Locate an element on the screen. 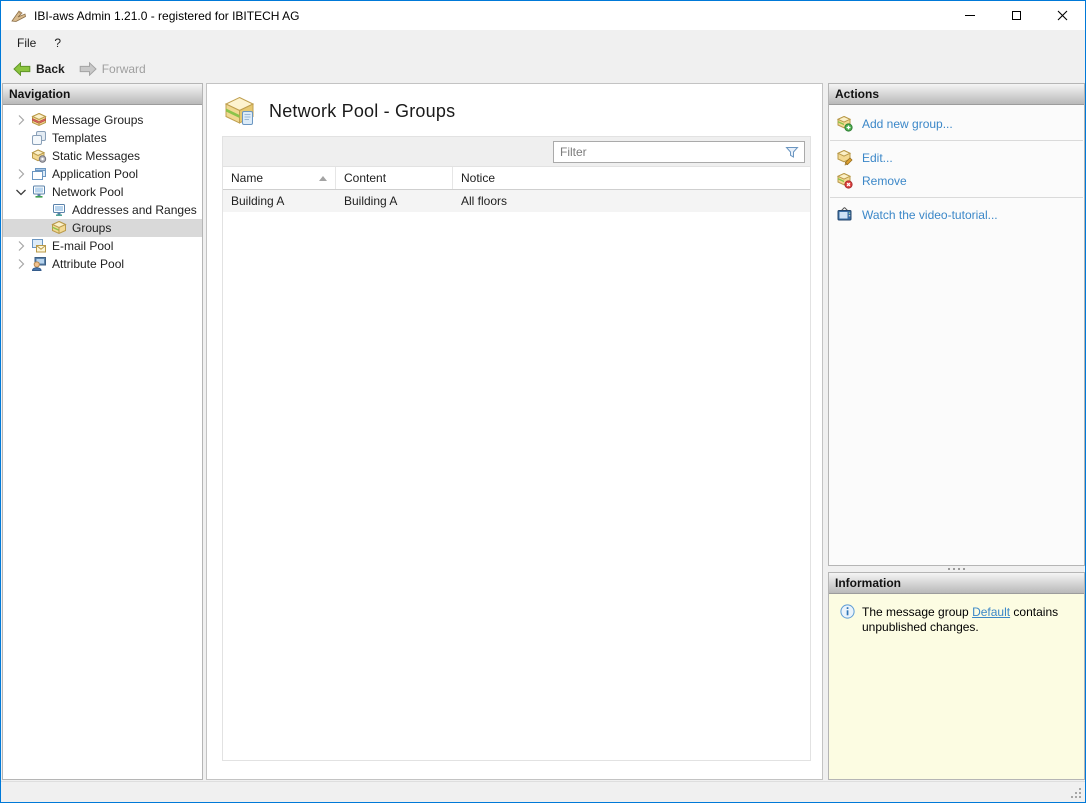  sidebar-item-addresses-and-ranges: Addresses and Ranges is located at coordinates (102, 210).